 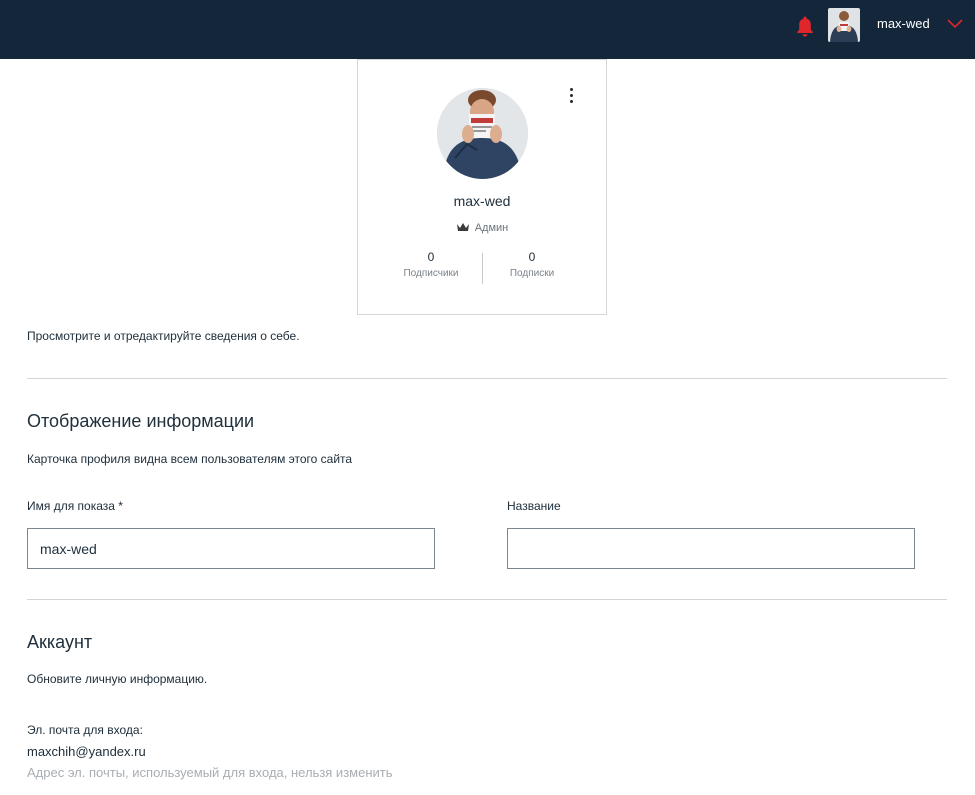 What do you see at coordinates (955, 23) in the screenshot?
I see `chevron-down-icon` at bounding box center [955, 23].